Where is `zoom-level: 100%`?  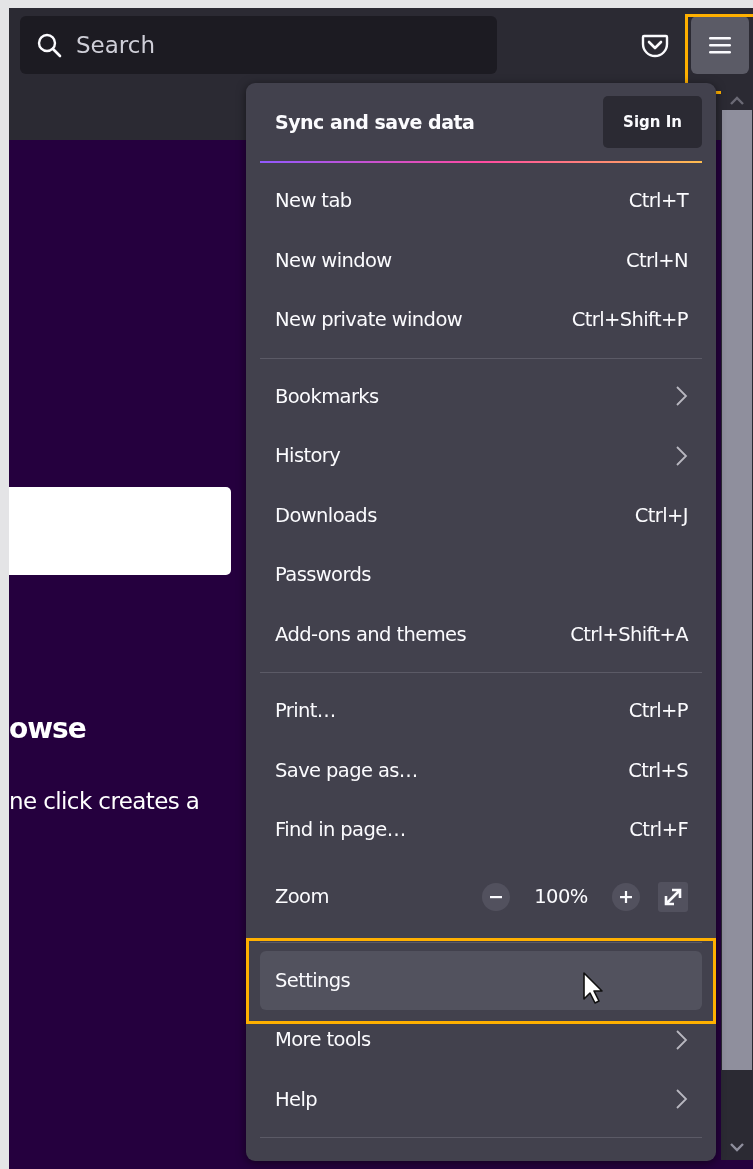
zoom-level: 100% is located at coordinates (561, 896).